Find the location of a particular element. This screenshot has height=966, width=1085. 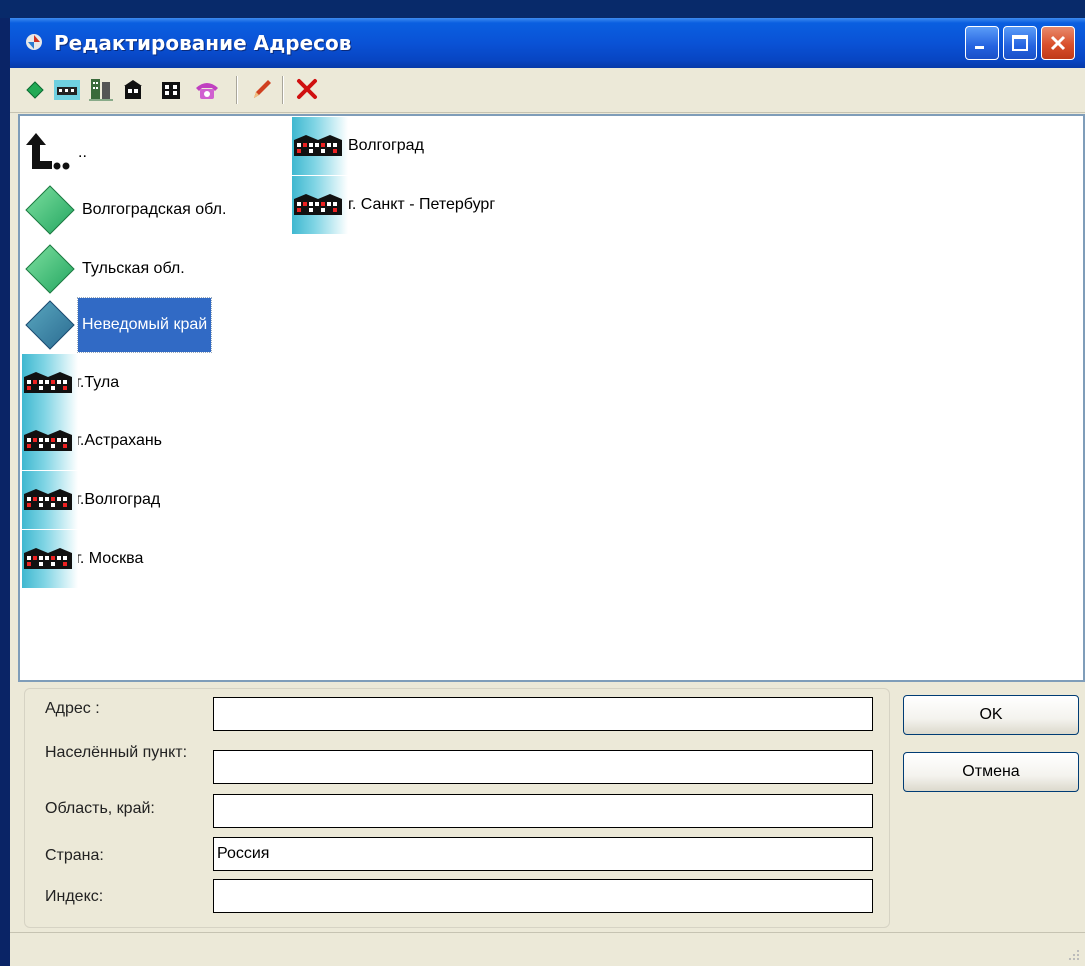

list-item: Тульская обл. is located at coordinates (105, 269).